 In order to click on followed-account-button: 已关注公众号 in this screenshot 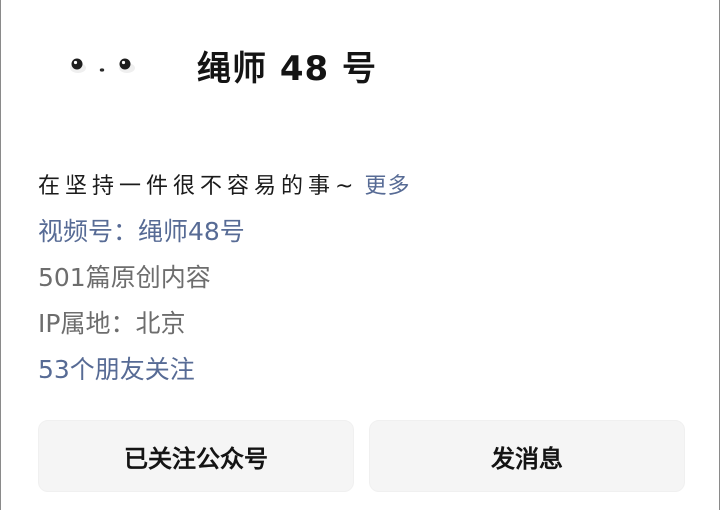, I will do `click(196, 456)`.